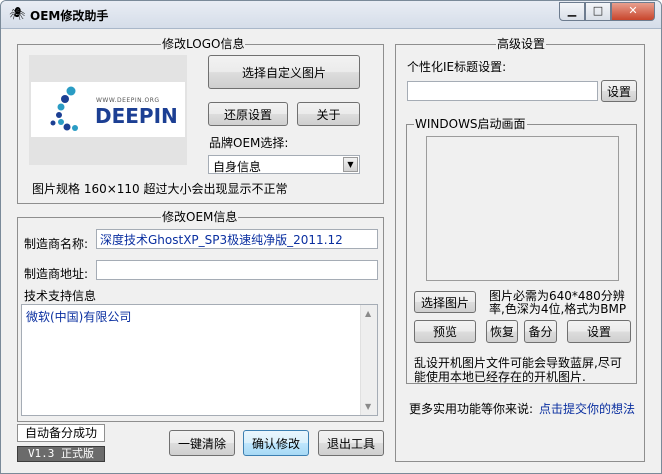  Describe the element at coordinates (248, 114) in the screenshot. I see `restore-settings-button: 还原设置` at that location.